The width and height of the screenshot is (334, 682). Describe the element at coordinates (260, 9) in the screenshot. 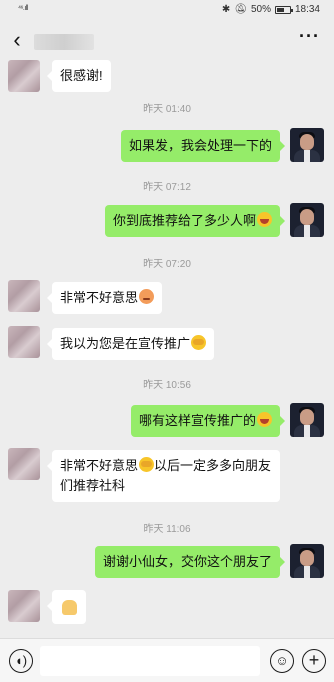

I see `battery-percent: 50%` at that location.